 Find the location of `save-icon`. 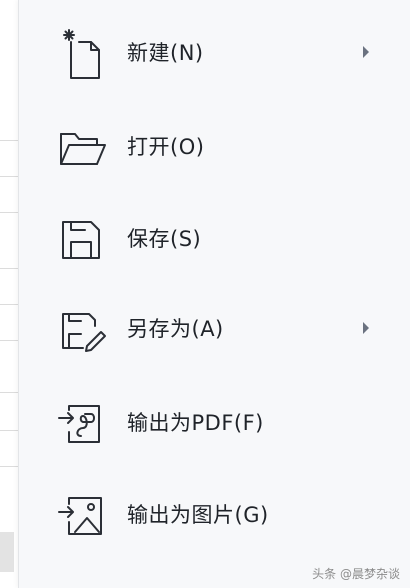

save-icon is located at coordinates (81, 238).